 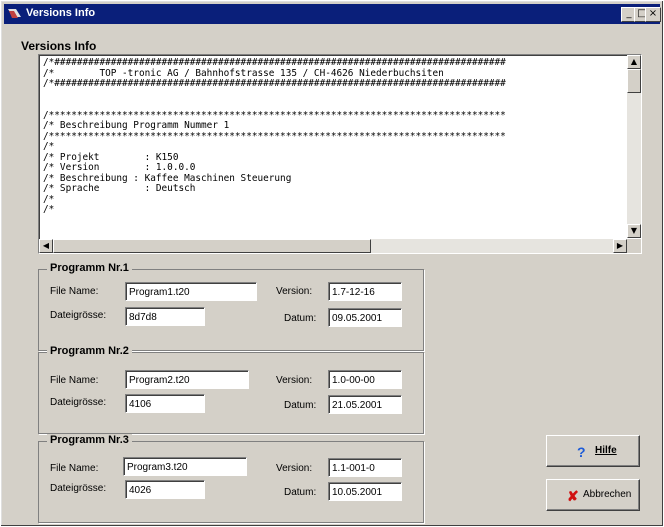 What do you see at coordinates (634, 81) in the screenshot?
I see `vertical-scroll-thumb` at bounding box center [634, 81].